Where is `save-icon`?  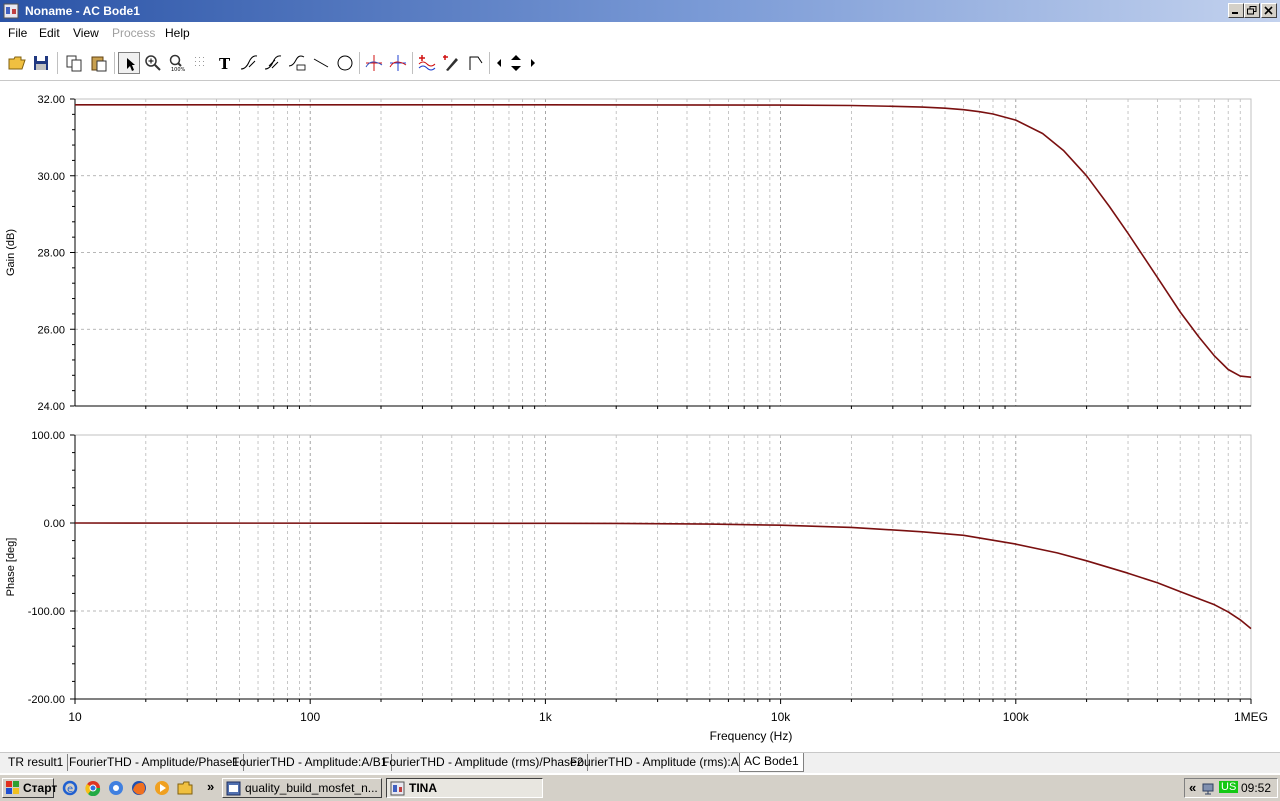 save-icon is located at coordinates (41, 63).